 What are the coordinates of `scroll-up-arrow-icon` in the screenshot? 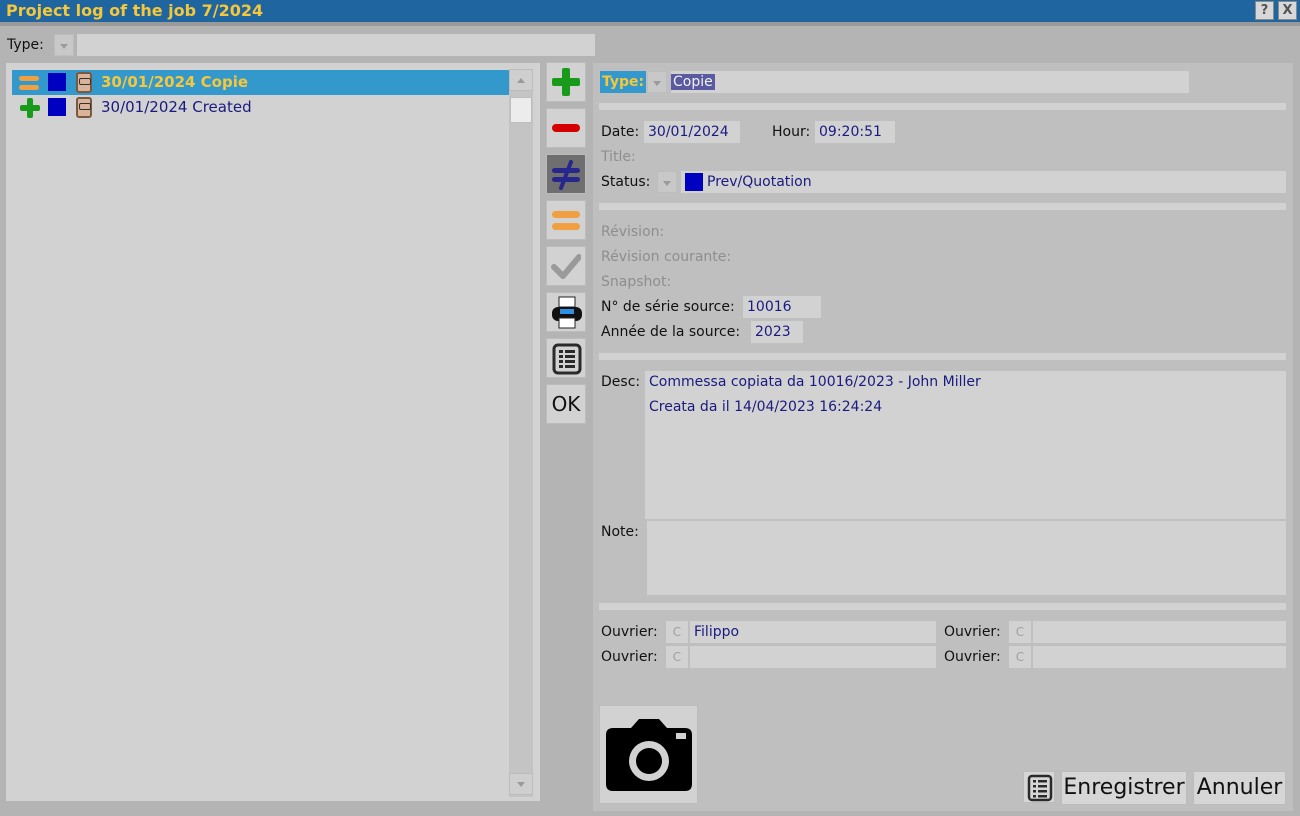 It's located at (521, 80).